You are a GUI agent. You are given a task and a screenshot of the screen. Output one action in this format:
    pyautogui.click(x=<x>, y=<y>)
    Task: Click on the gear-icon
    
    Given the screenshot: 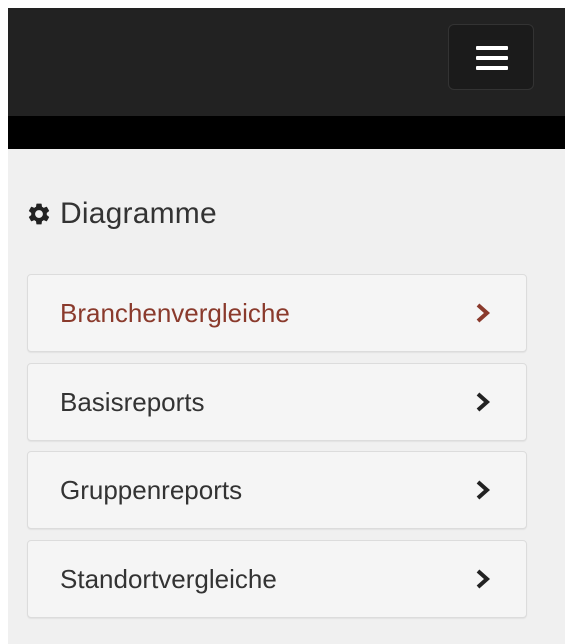 What is the action you would take?
    pyautogui.click(x=39, y=214)
    